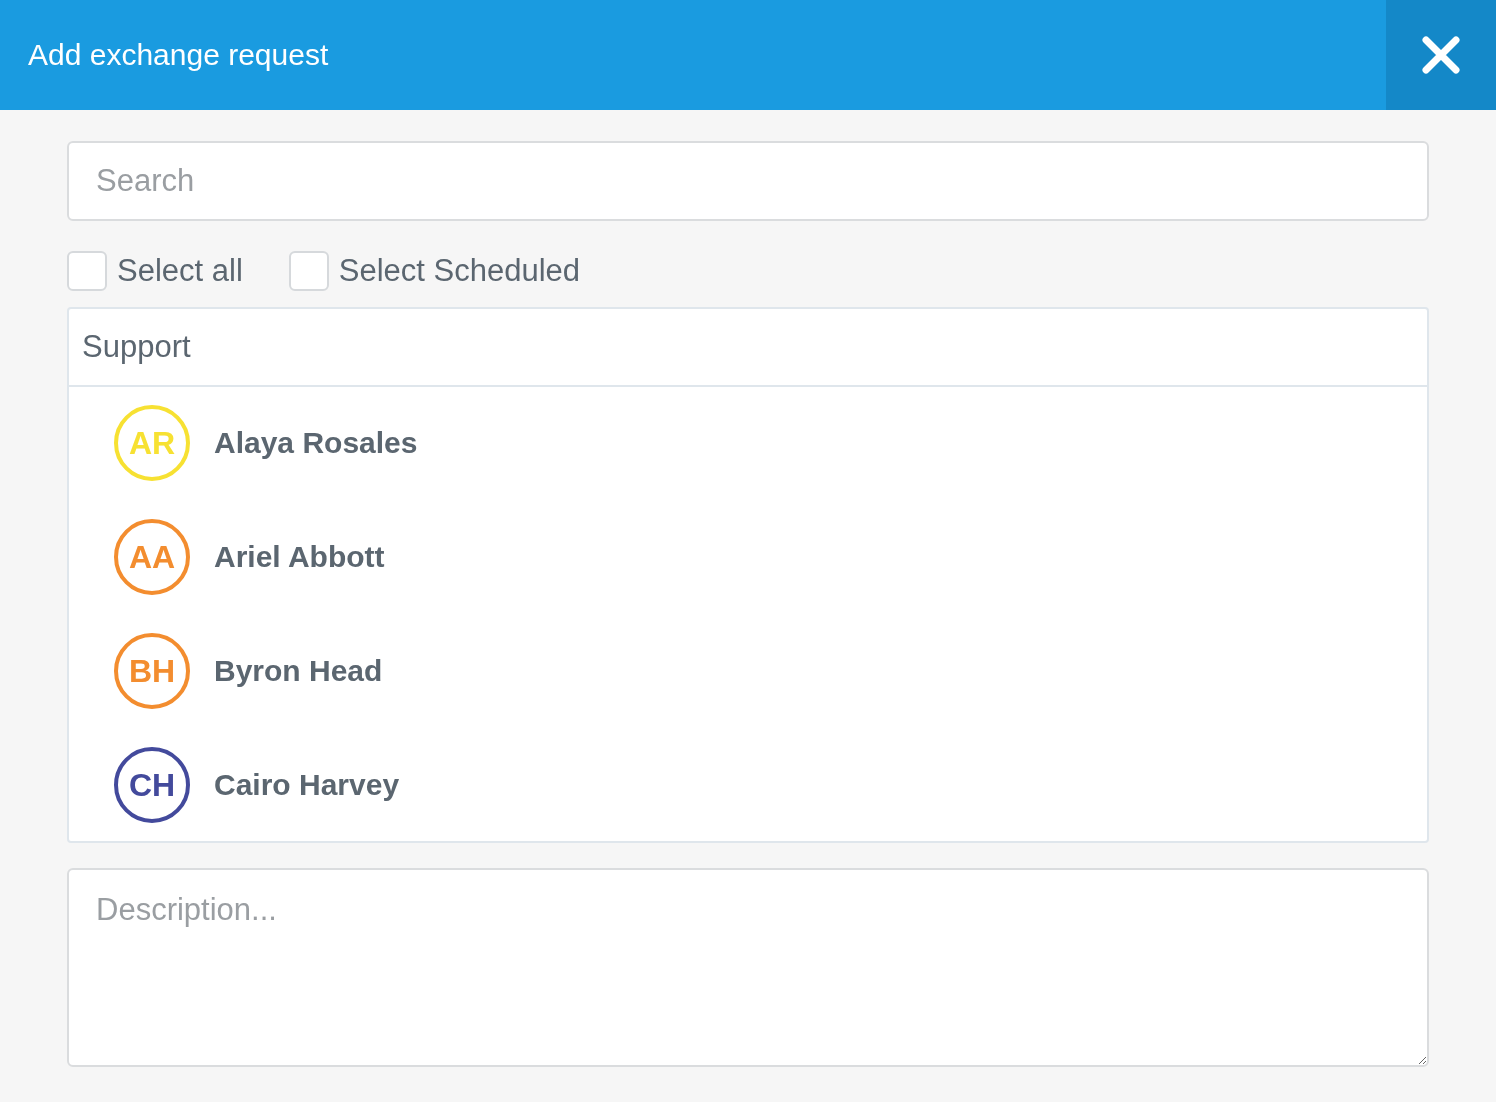  What do you see at coordinates (307, 785) in the screenshot?
I see `person-name: Cairo Harvey` at bounding box center [307, 785].